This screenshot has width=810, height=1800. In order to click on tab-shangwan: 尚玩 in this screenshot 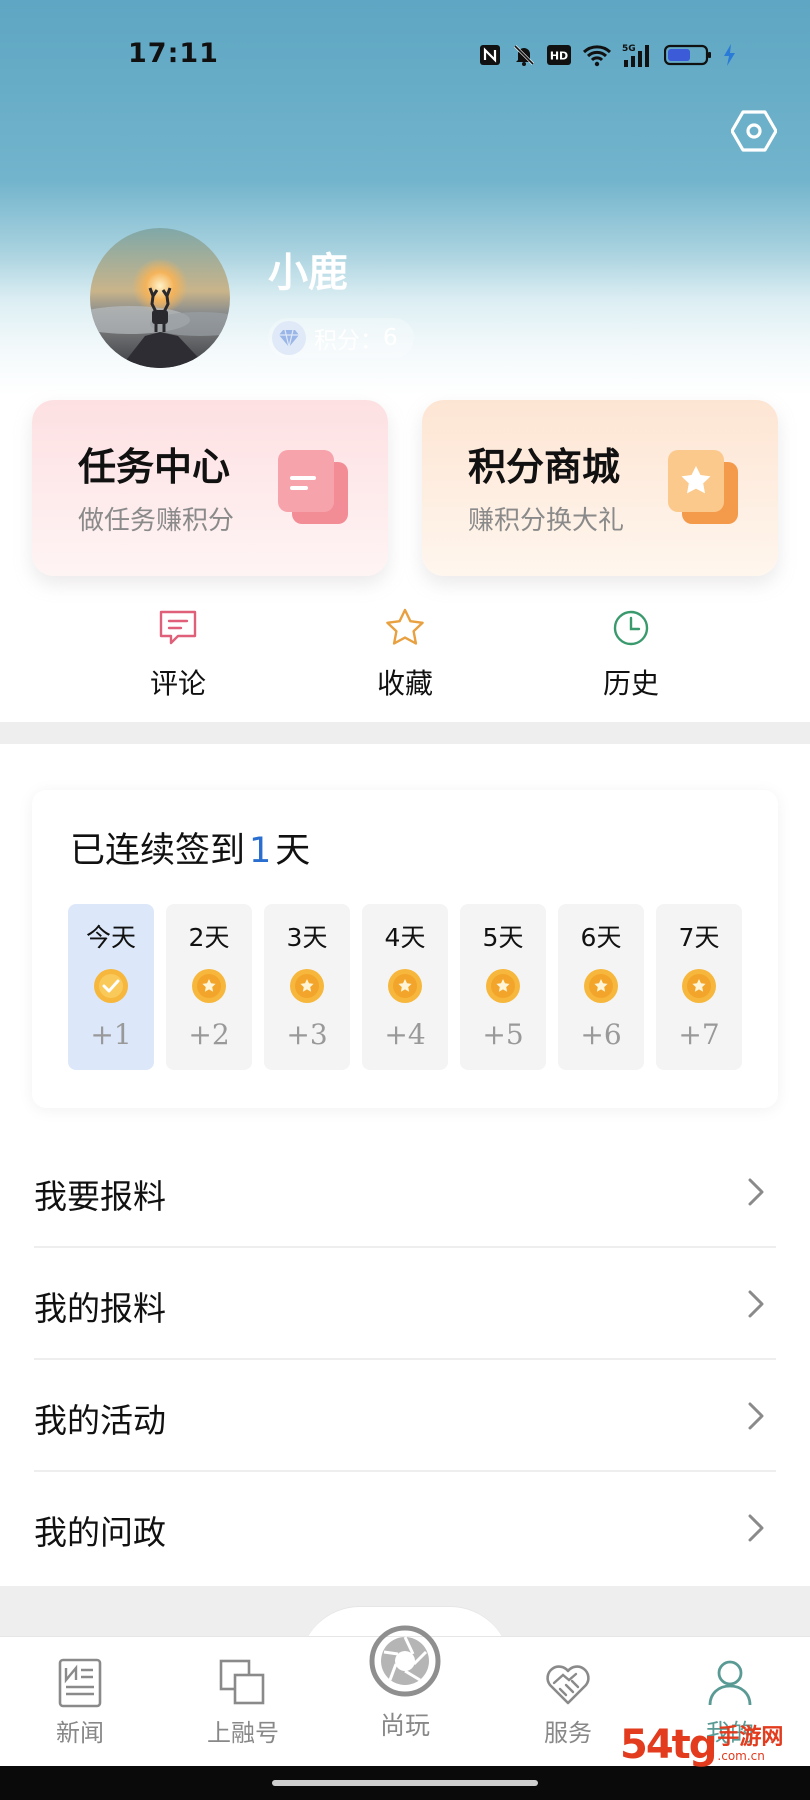, I will do `click(405, 1683)`.